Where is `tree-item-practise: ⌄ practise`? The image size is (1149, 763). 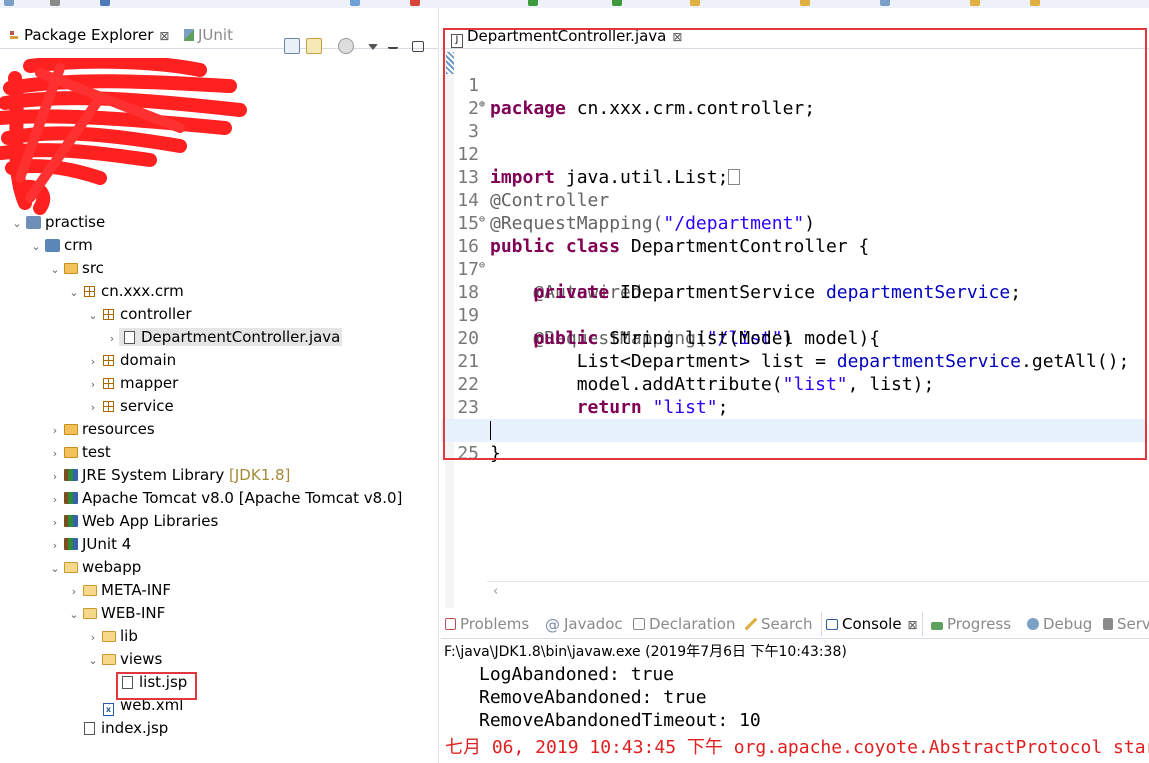
tree-item-practise: ⌄ practise is located at coordinates (57, 222).